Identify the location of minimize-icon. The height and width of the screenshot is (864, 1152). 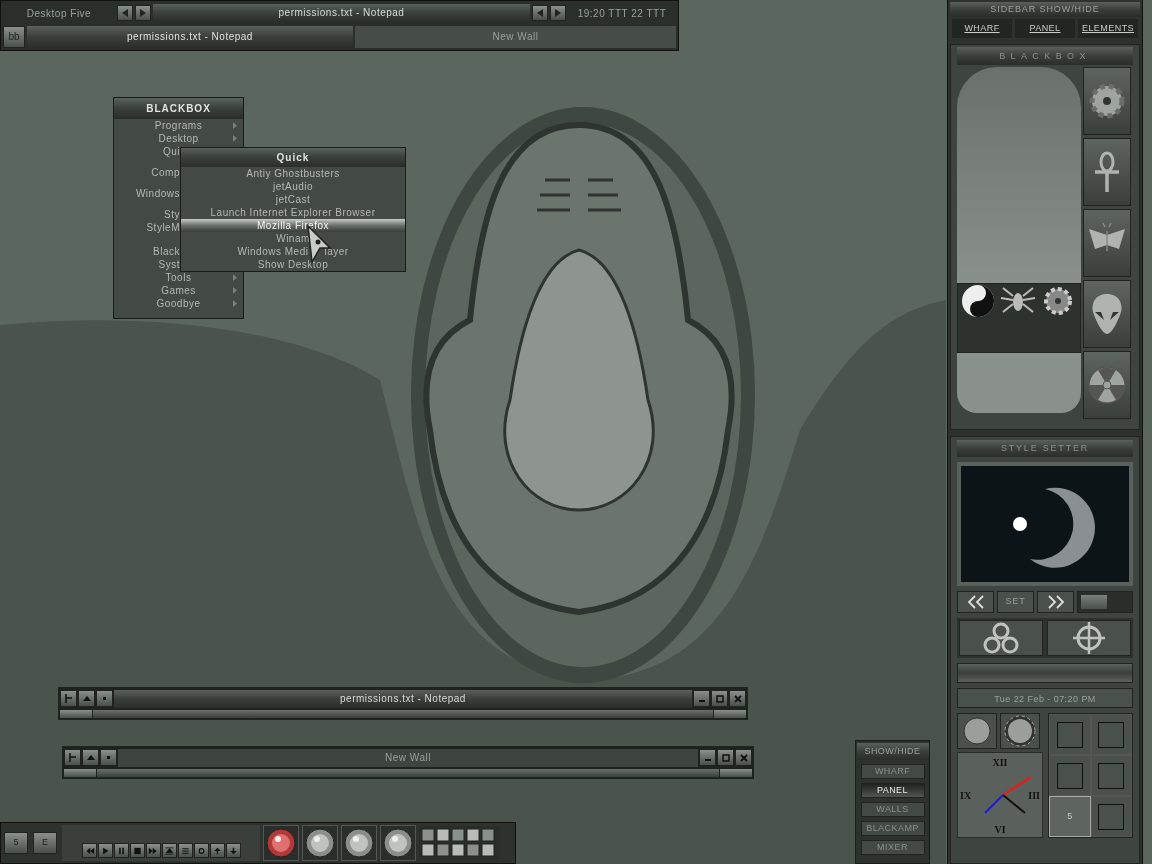
(701, 701).